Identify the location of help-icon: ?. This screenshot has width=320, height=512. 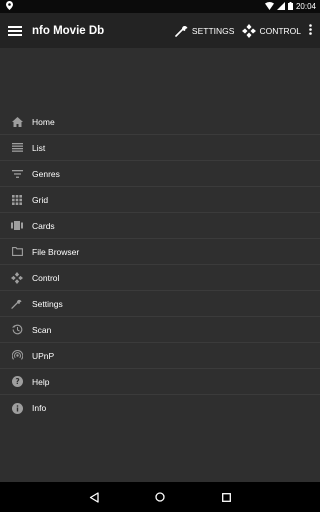
(17, 382).